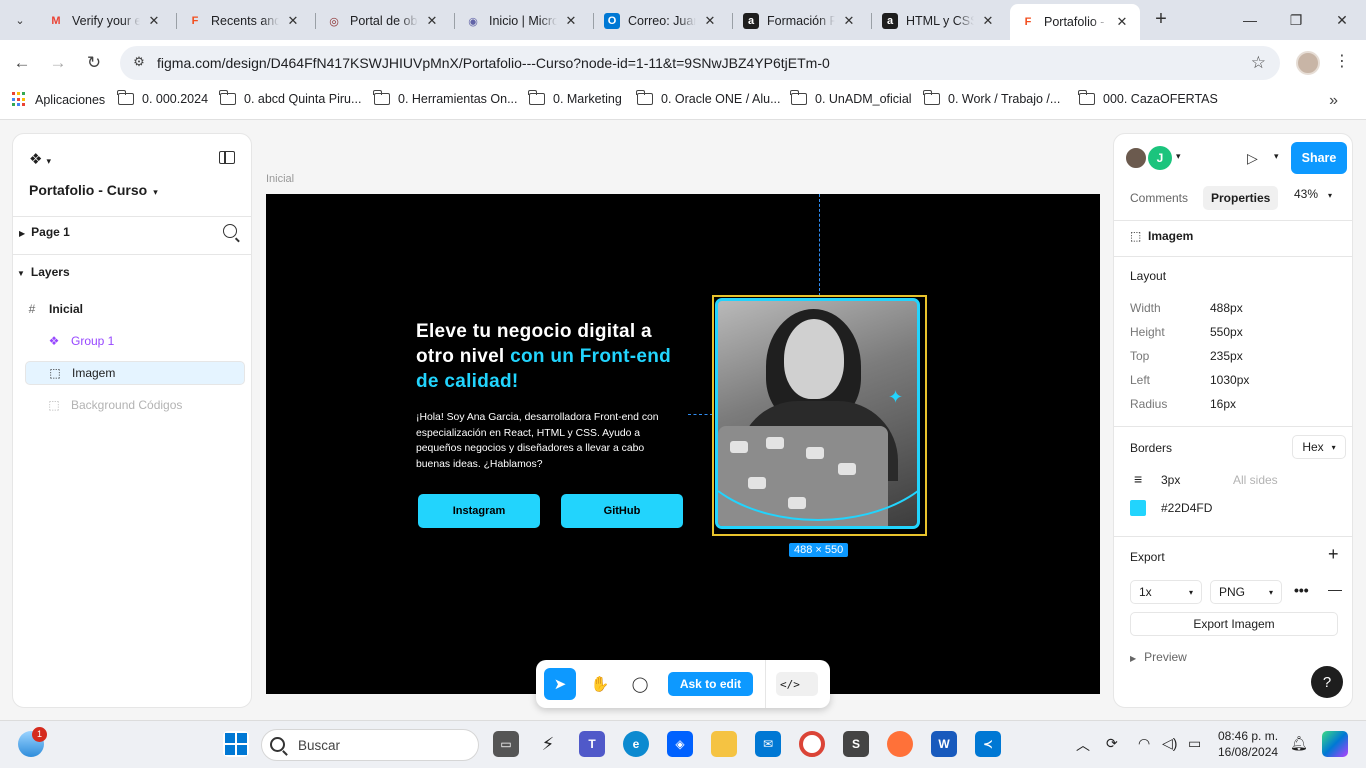  I want to click on teams-icon: T, so click(592, 744).